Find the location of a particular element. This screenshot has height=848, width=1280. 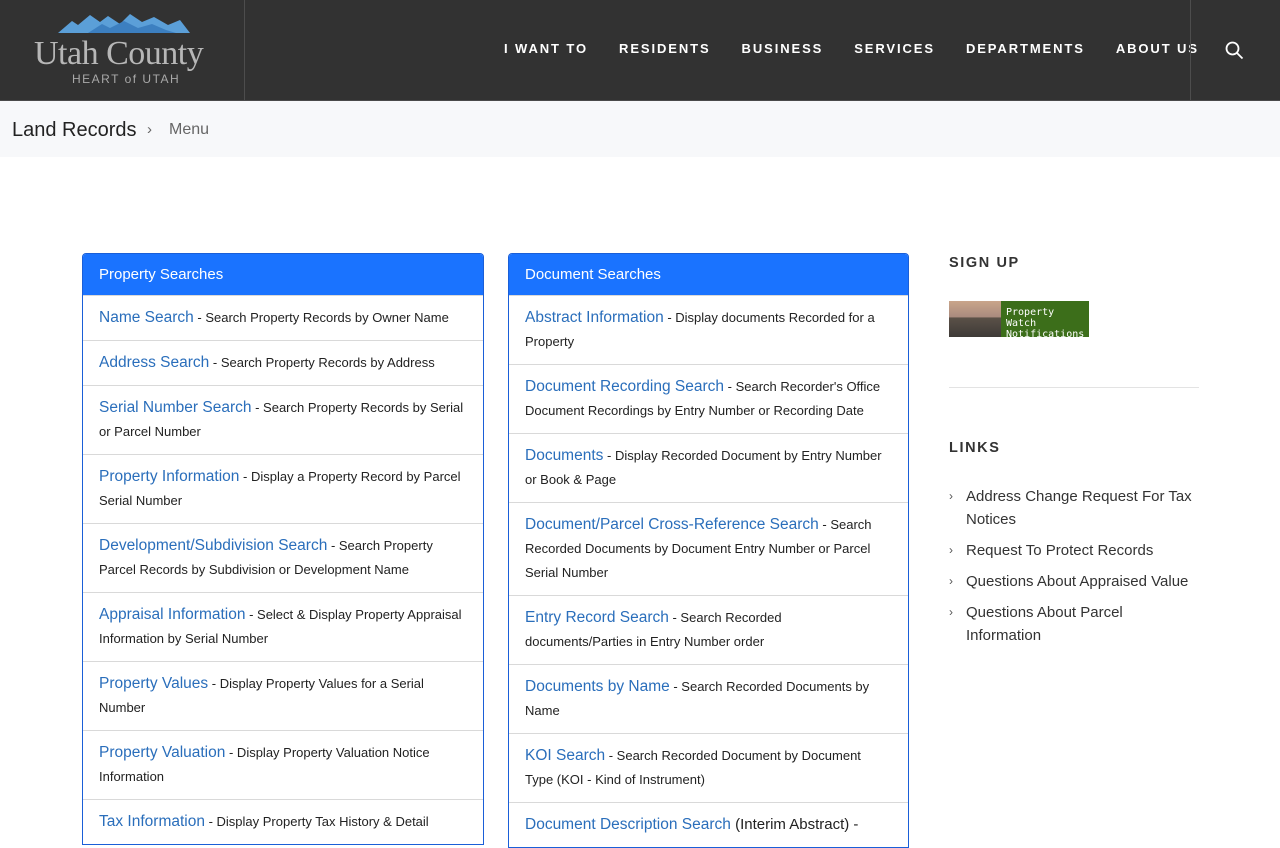

logo-tagline: HEART of UTAH is located at coordinates (126, 79).